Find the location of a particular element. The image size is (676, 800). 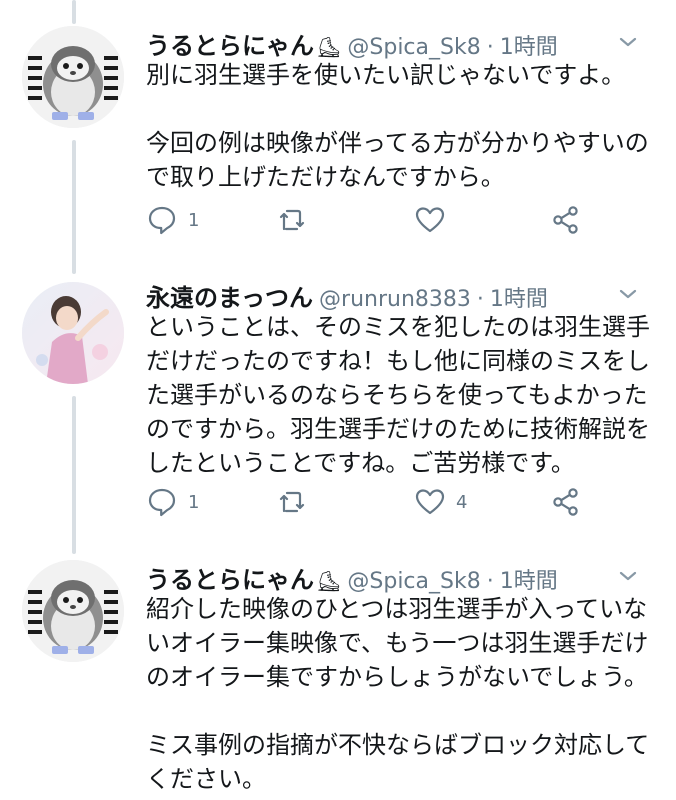

skater-avatar-image is located at coordinates (73, 333).